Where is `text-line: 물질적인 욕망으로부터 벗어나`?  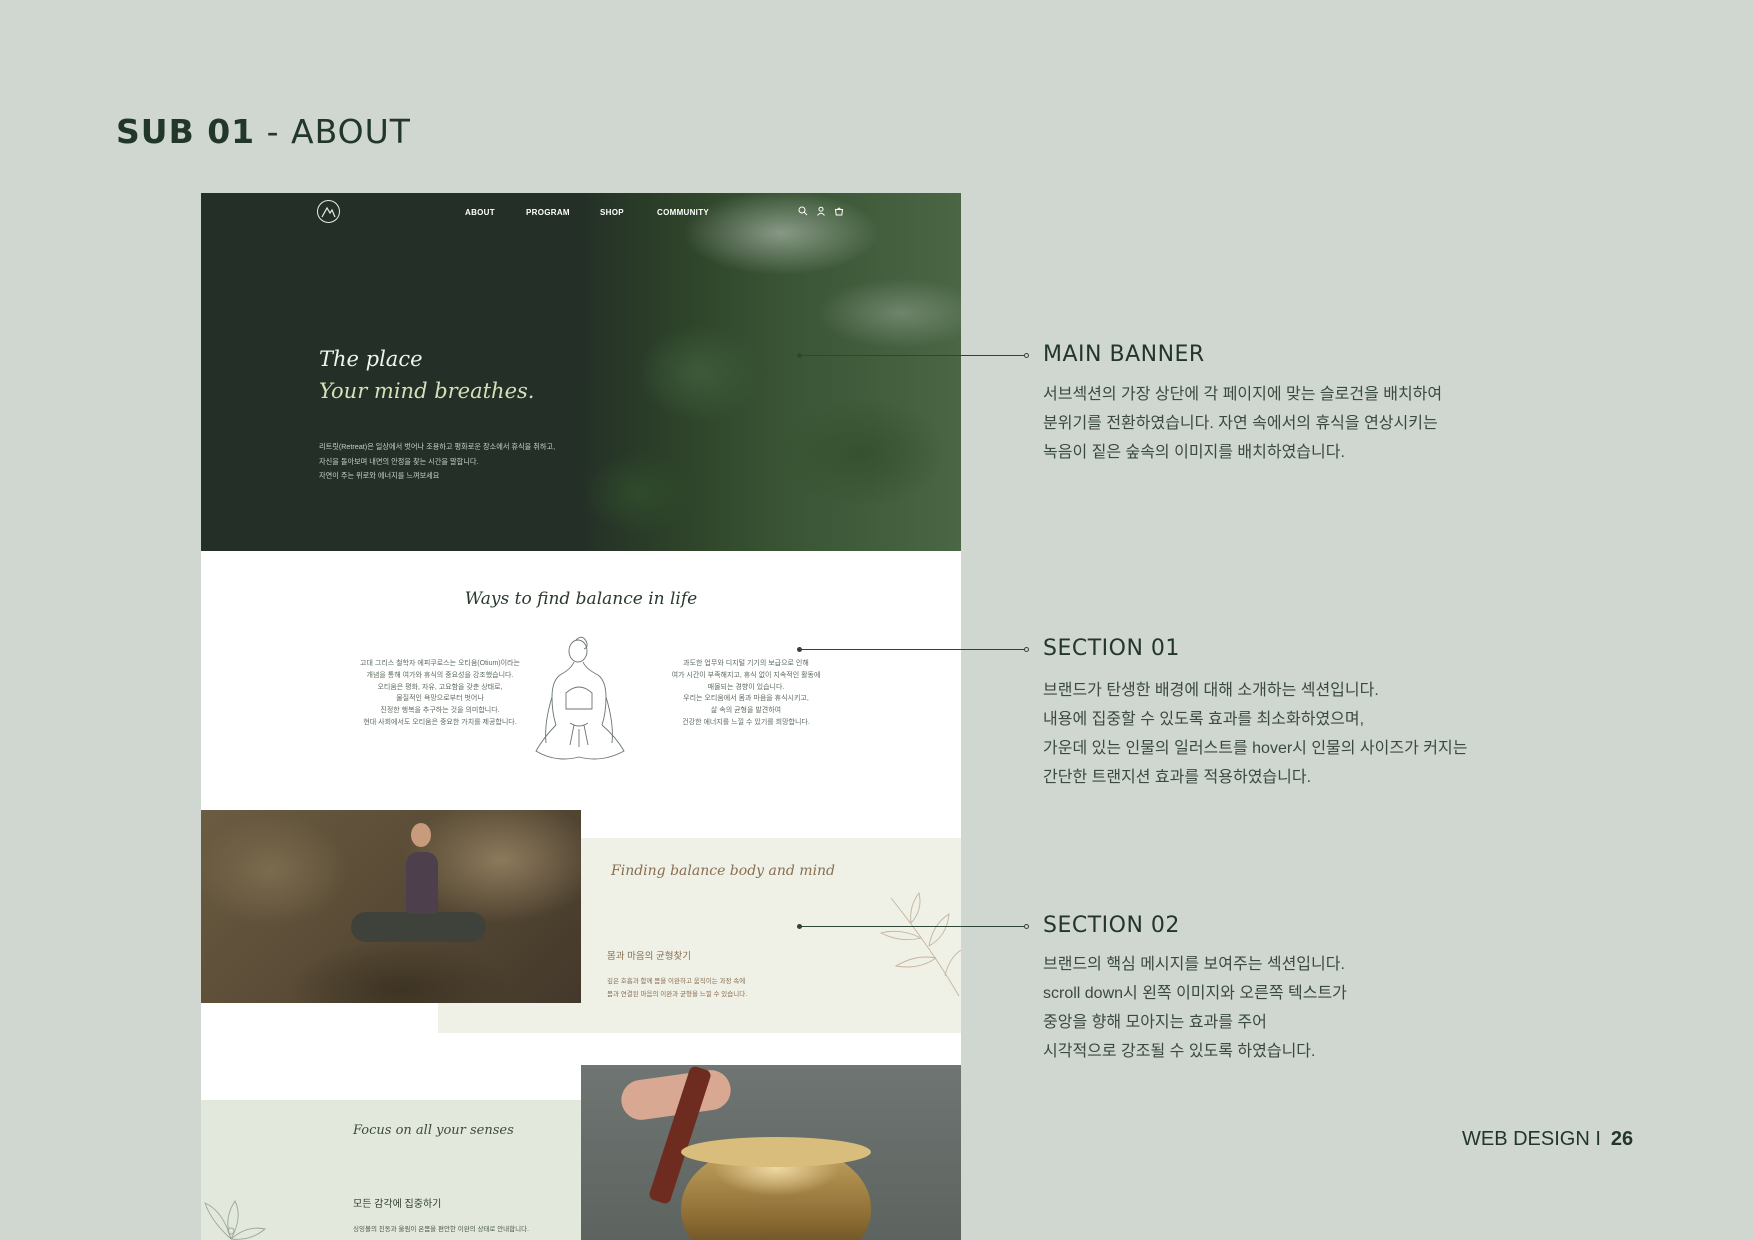 text-line: 물질적인 욕망으로부터 벗어나 is located at coordinates (440, 699).